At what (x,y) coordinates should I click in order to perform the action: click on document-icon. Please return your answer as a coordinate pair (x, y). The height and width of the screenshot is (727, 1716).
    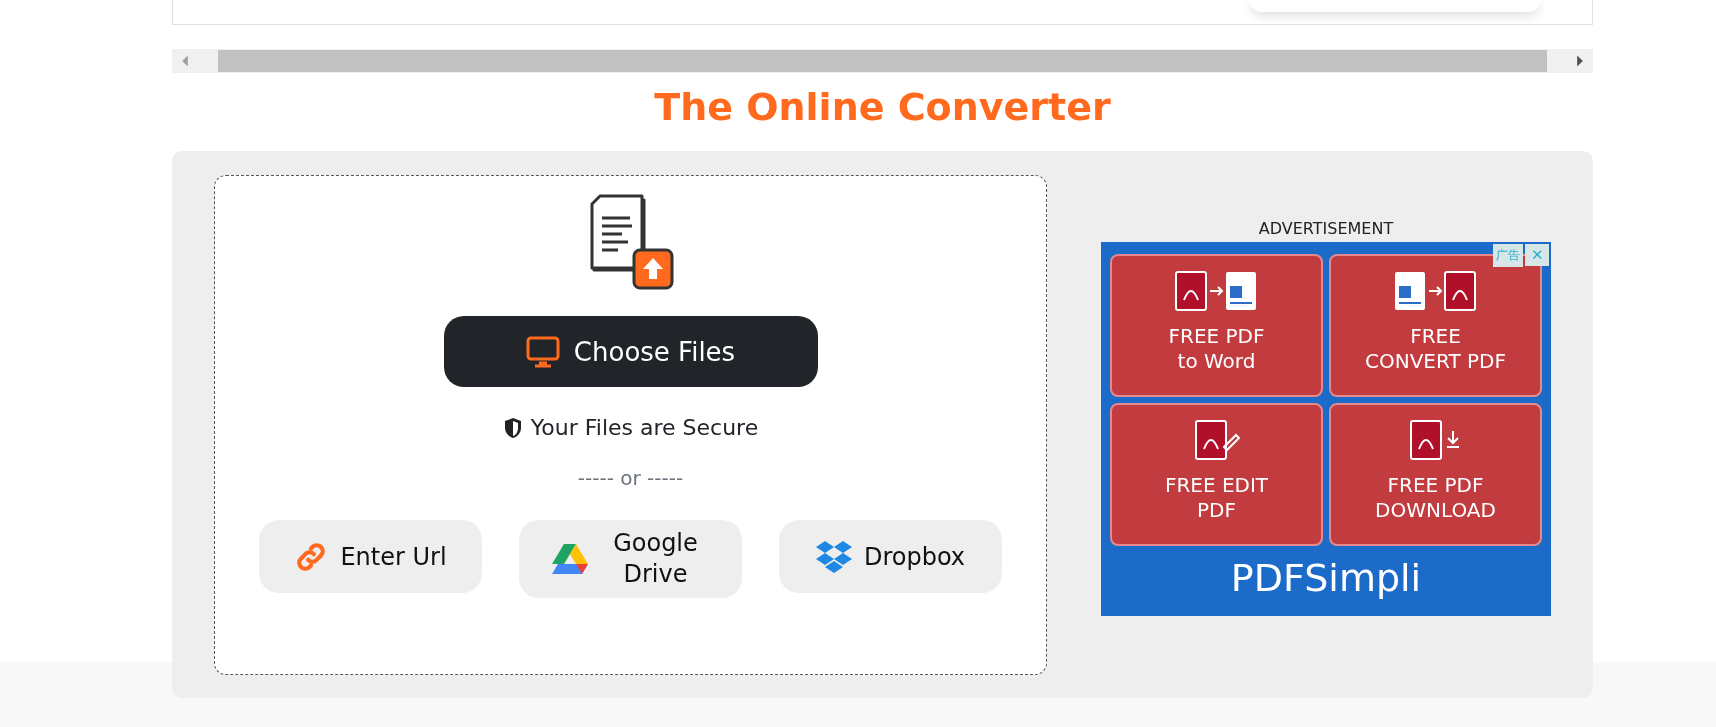
    Looking at the image, I should click on (1435, 291).